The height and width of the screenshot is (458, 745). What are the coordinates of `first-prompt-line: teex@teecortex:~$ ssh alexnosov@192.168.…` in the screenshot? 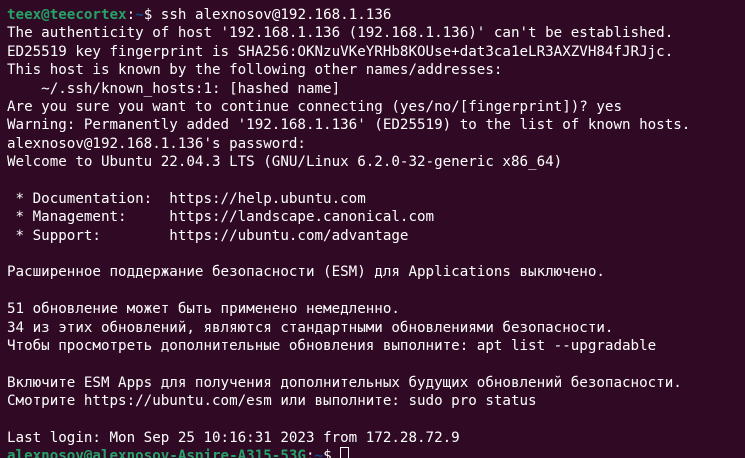 It's located at (376, 15).